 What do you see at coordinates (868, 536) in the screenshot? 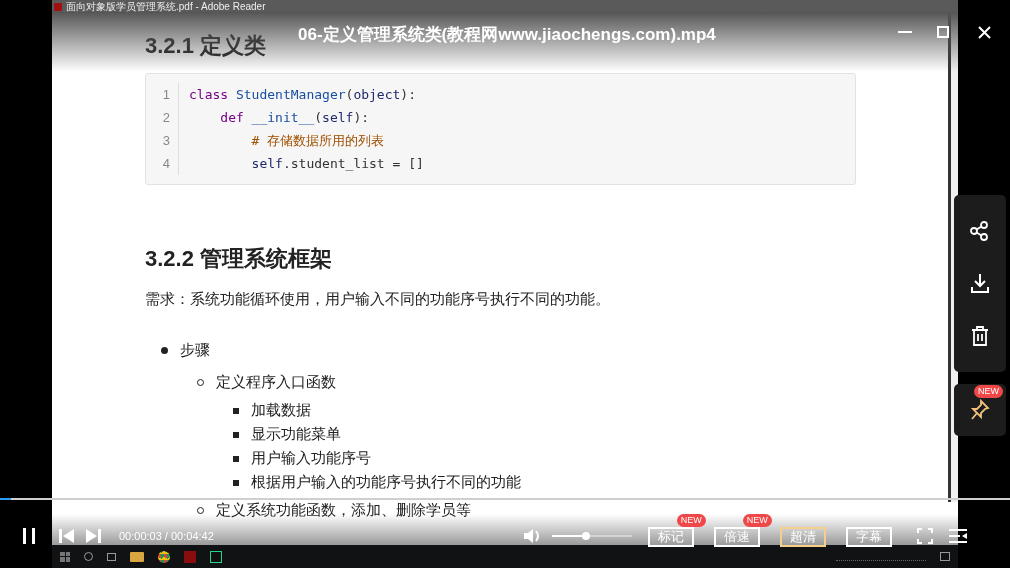
I see `player-option-button: 字幕` at bounding box center [868, 536].